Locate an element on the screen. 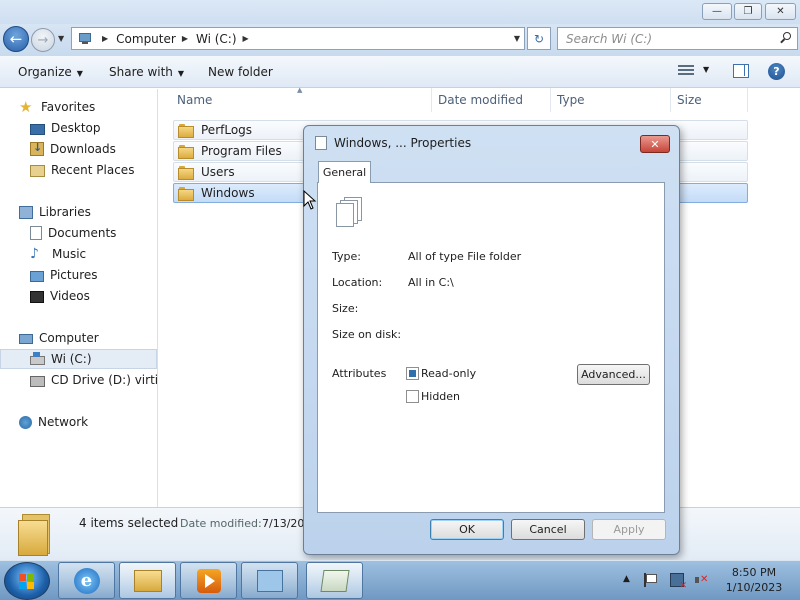 This screenshot has height=600, width=800. sidebar-item-network: Network is located at coordinates (78, 422).